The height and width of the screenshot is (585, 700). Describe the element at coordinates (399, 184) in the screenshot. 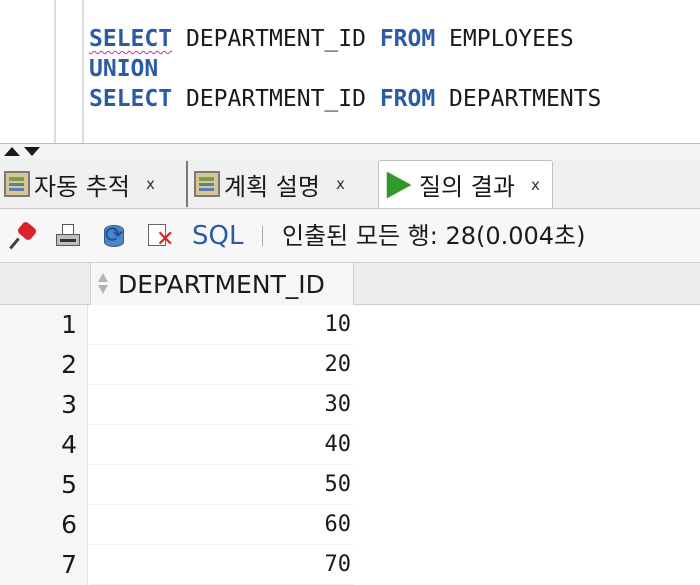

I see `run-icon` at that location.